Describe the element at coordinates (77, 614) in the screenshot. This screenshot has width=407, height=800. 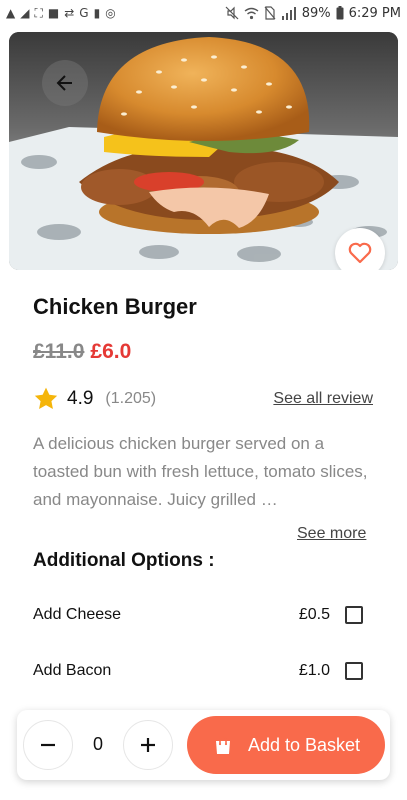
I see `option-name: Add Cheese` at that location.